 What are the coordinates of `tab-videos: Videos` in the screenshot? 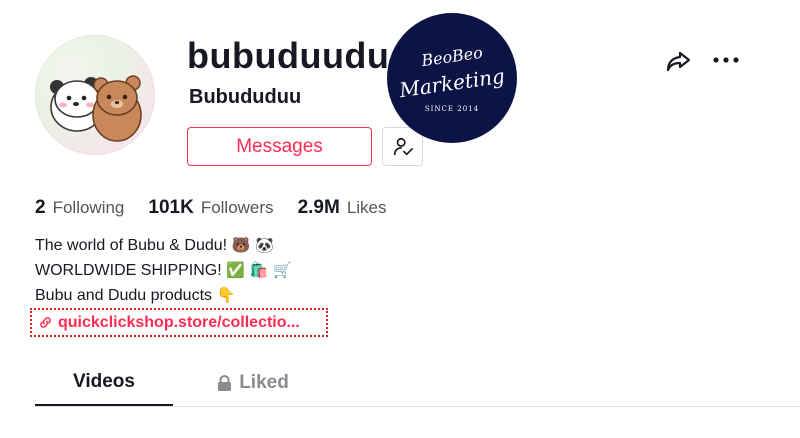 It's located at (104, 383).